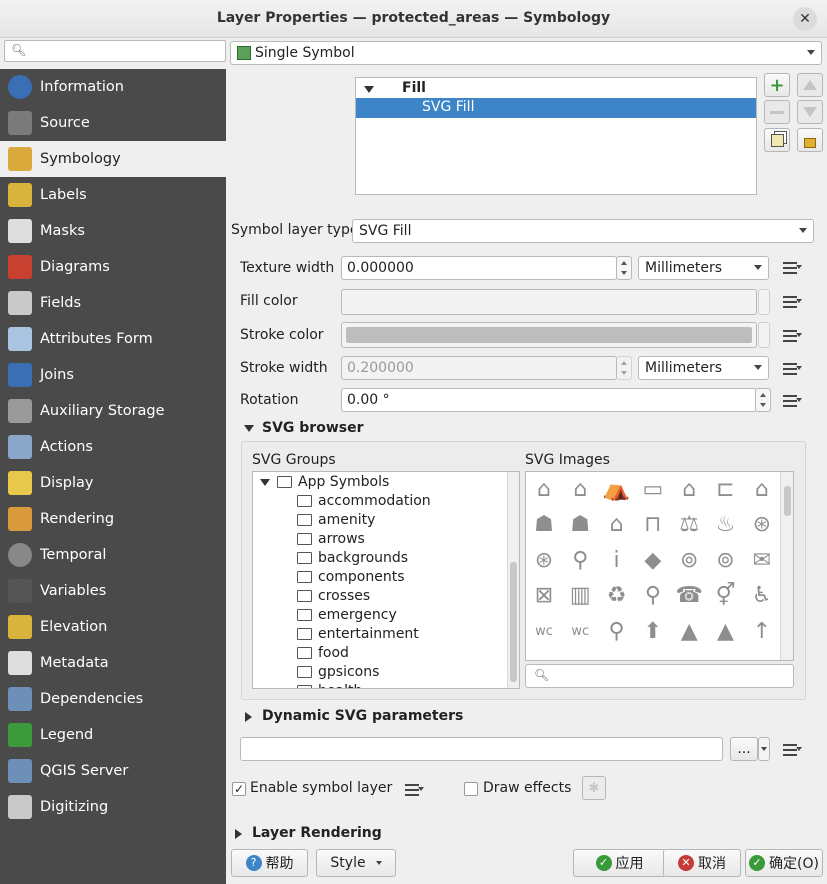 The height and width of the screenshot is (884, 827). What do you see at coordinates (113, 339) in the screenshot?
I see `sidebar-item-attributes-form: Attributes Form` at bounding box center [113, 339].